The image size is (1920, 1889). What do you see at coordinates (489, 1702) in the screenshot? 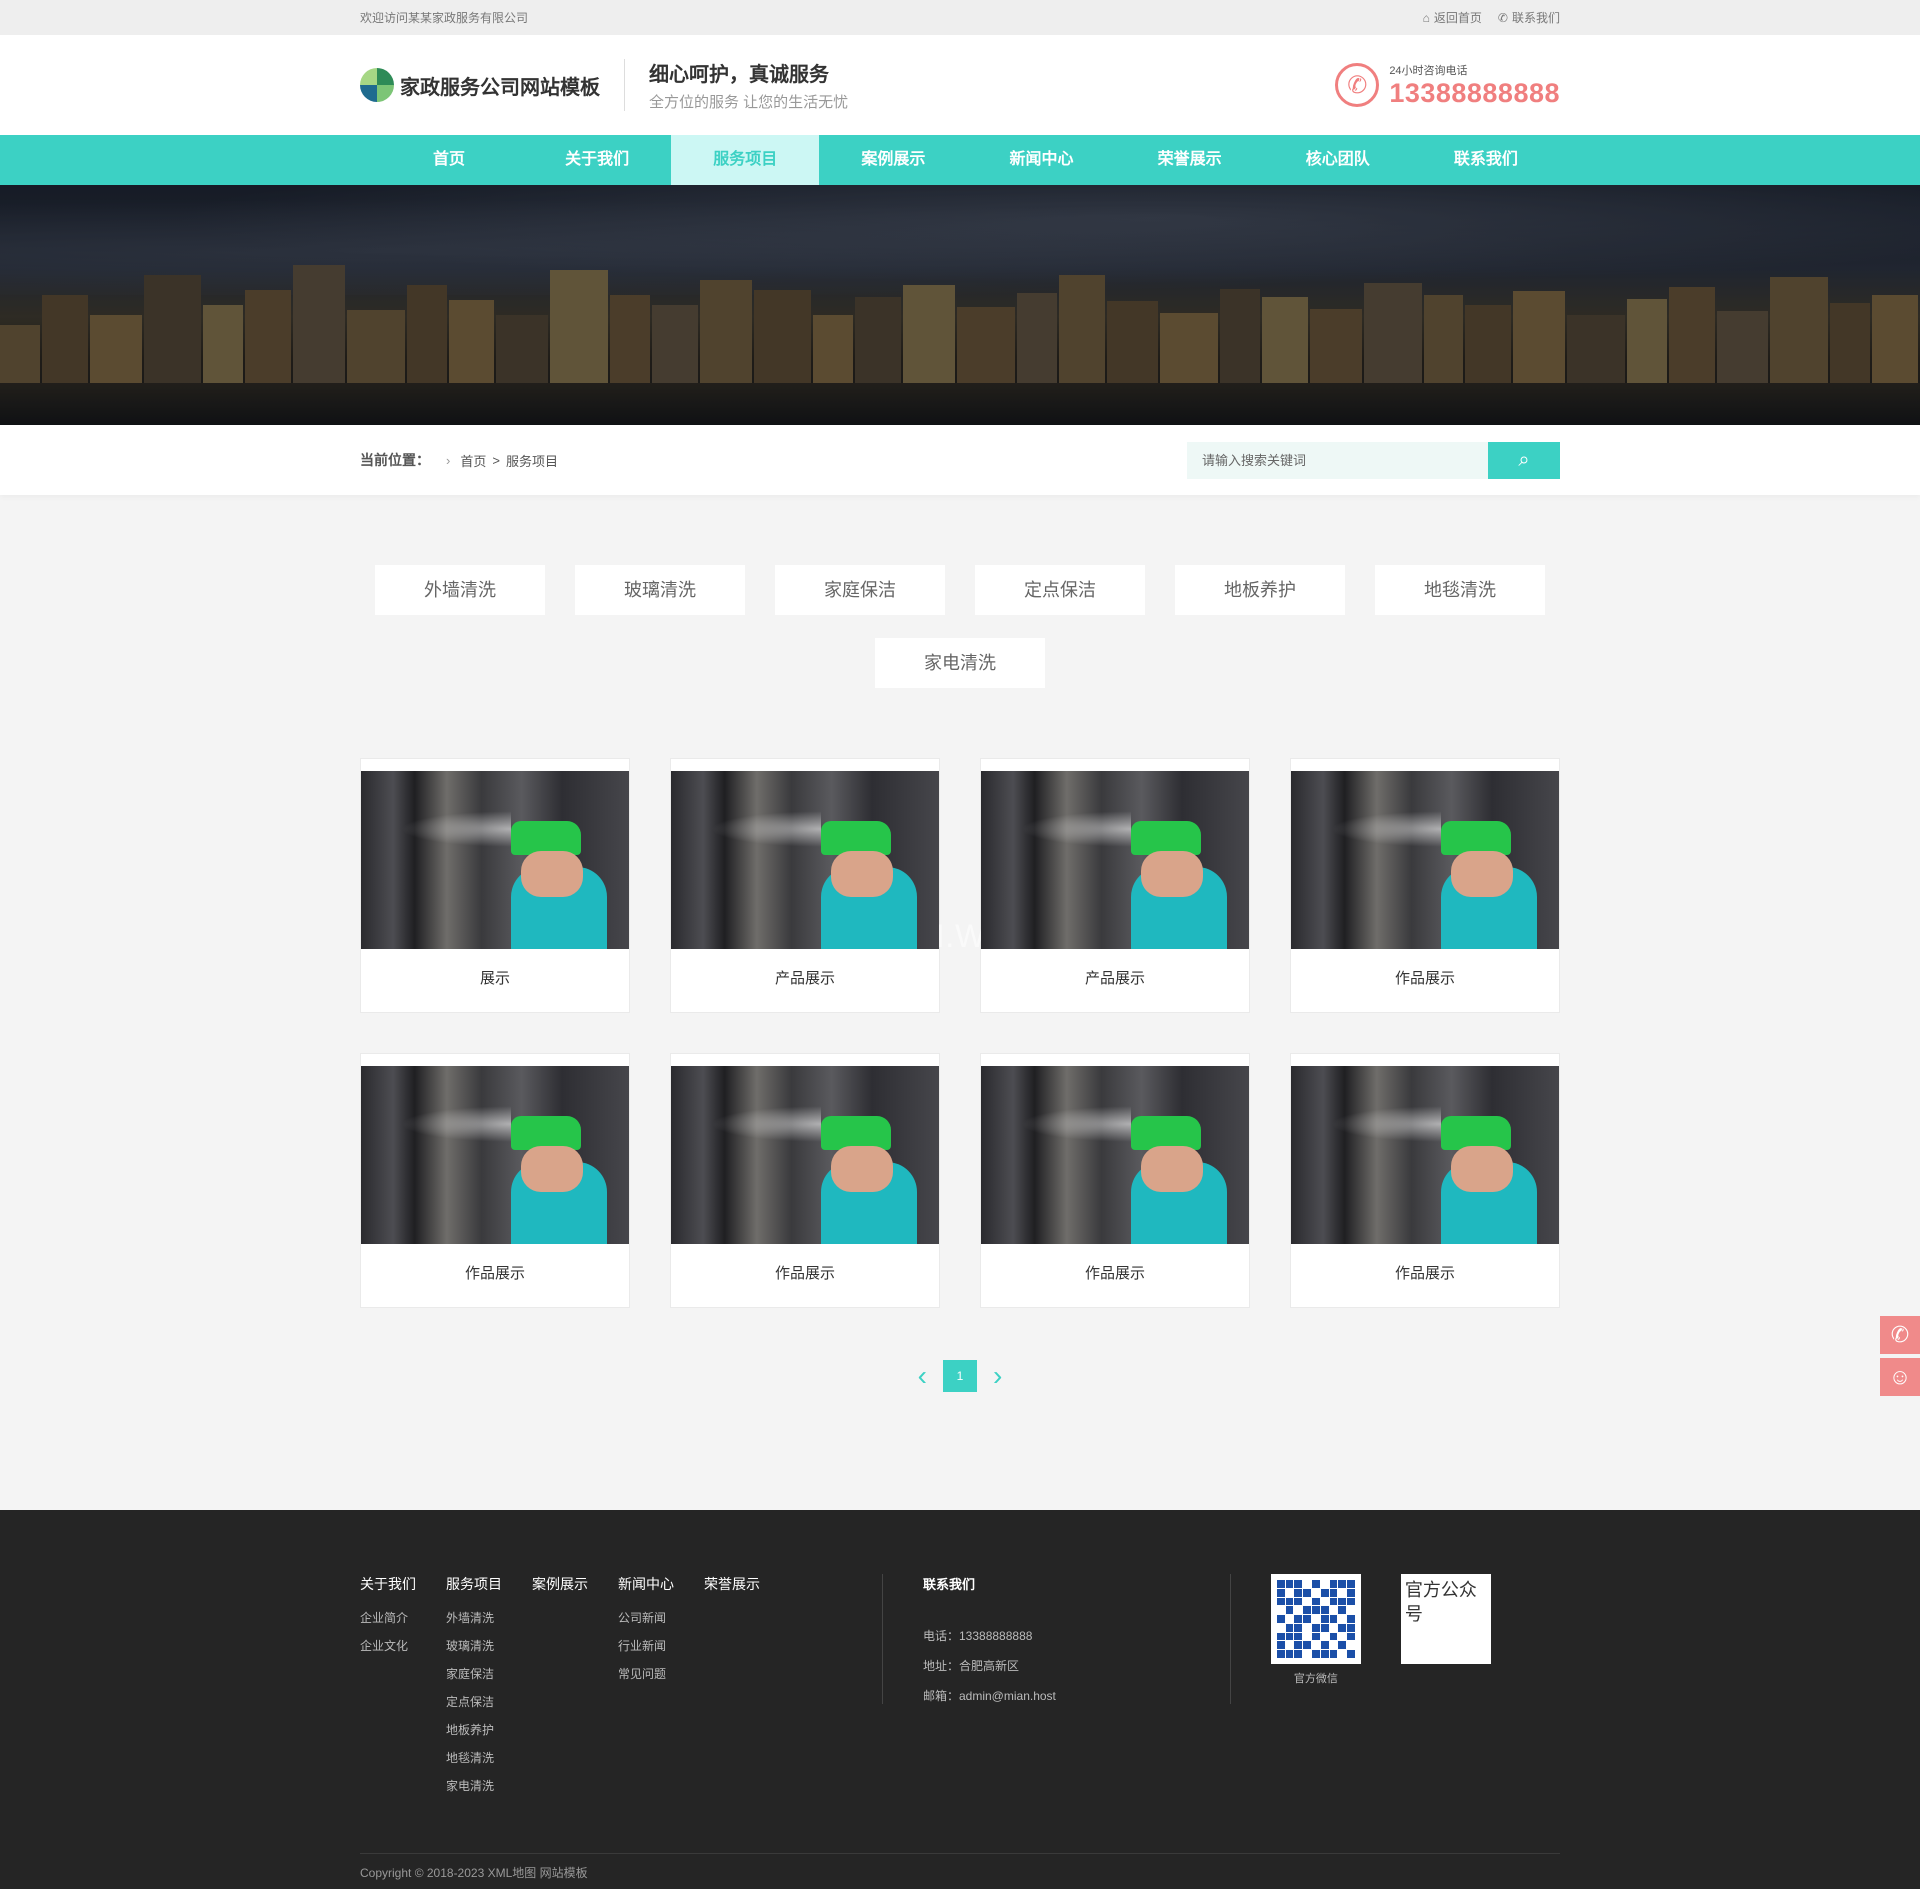
I see `footer-link: 定点保洁` at bounding box center [489, 1702].